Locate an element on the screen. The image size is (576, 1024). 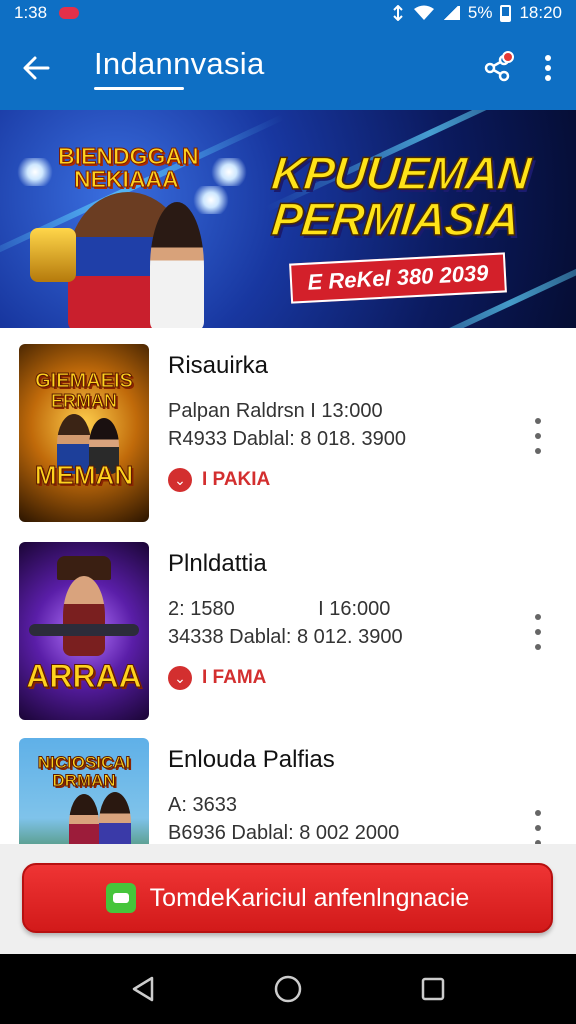
nav-back-button is located at coordinates (143, 989).